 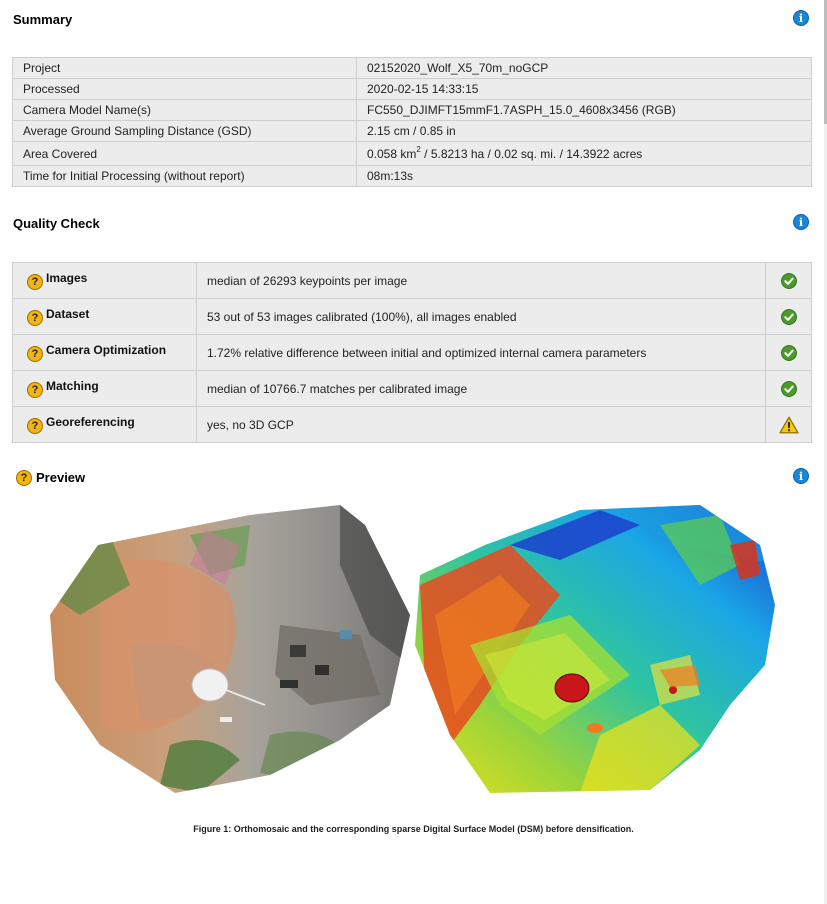 I want to click on summary-header: Summary i, so click(x=411, y=20).